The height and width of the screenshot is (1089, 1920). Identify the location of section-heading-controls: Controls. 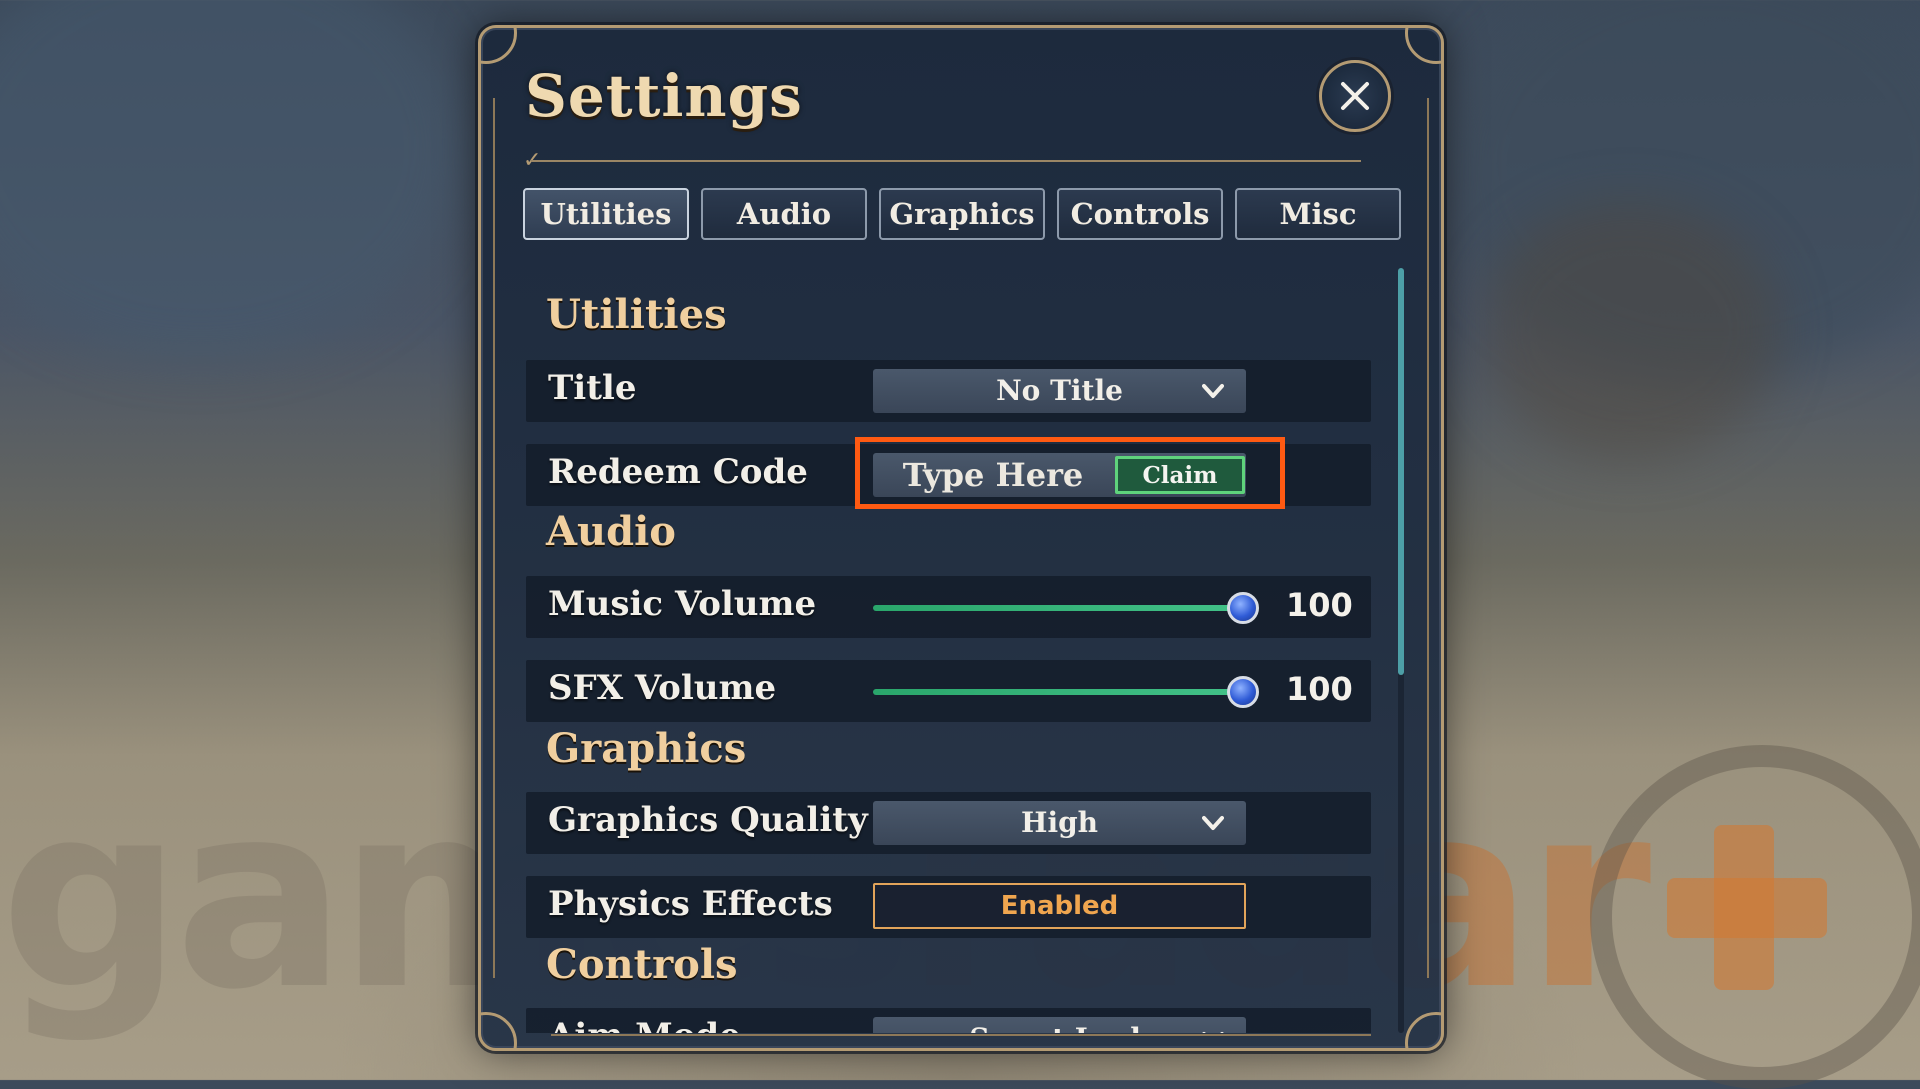
(642, 964).